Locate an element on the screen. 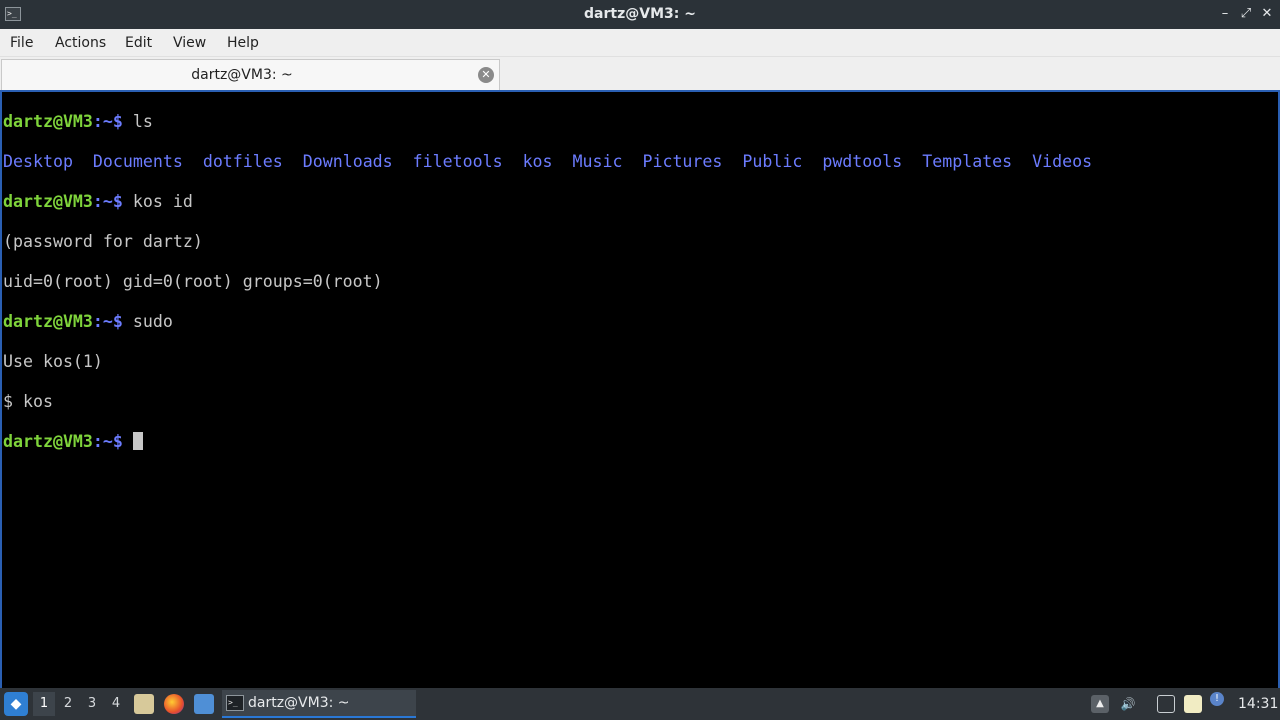 The image size is (1280, 720). workspace-3: 3 is located at coordinates (92, 704).